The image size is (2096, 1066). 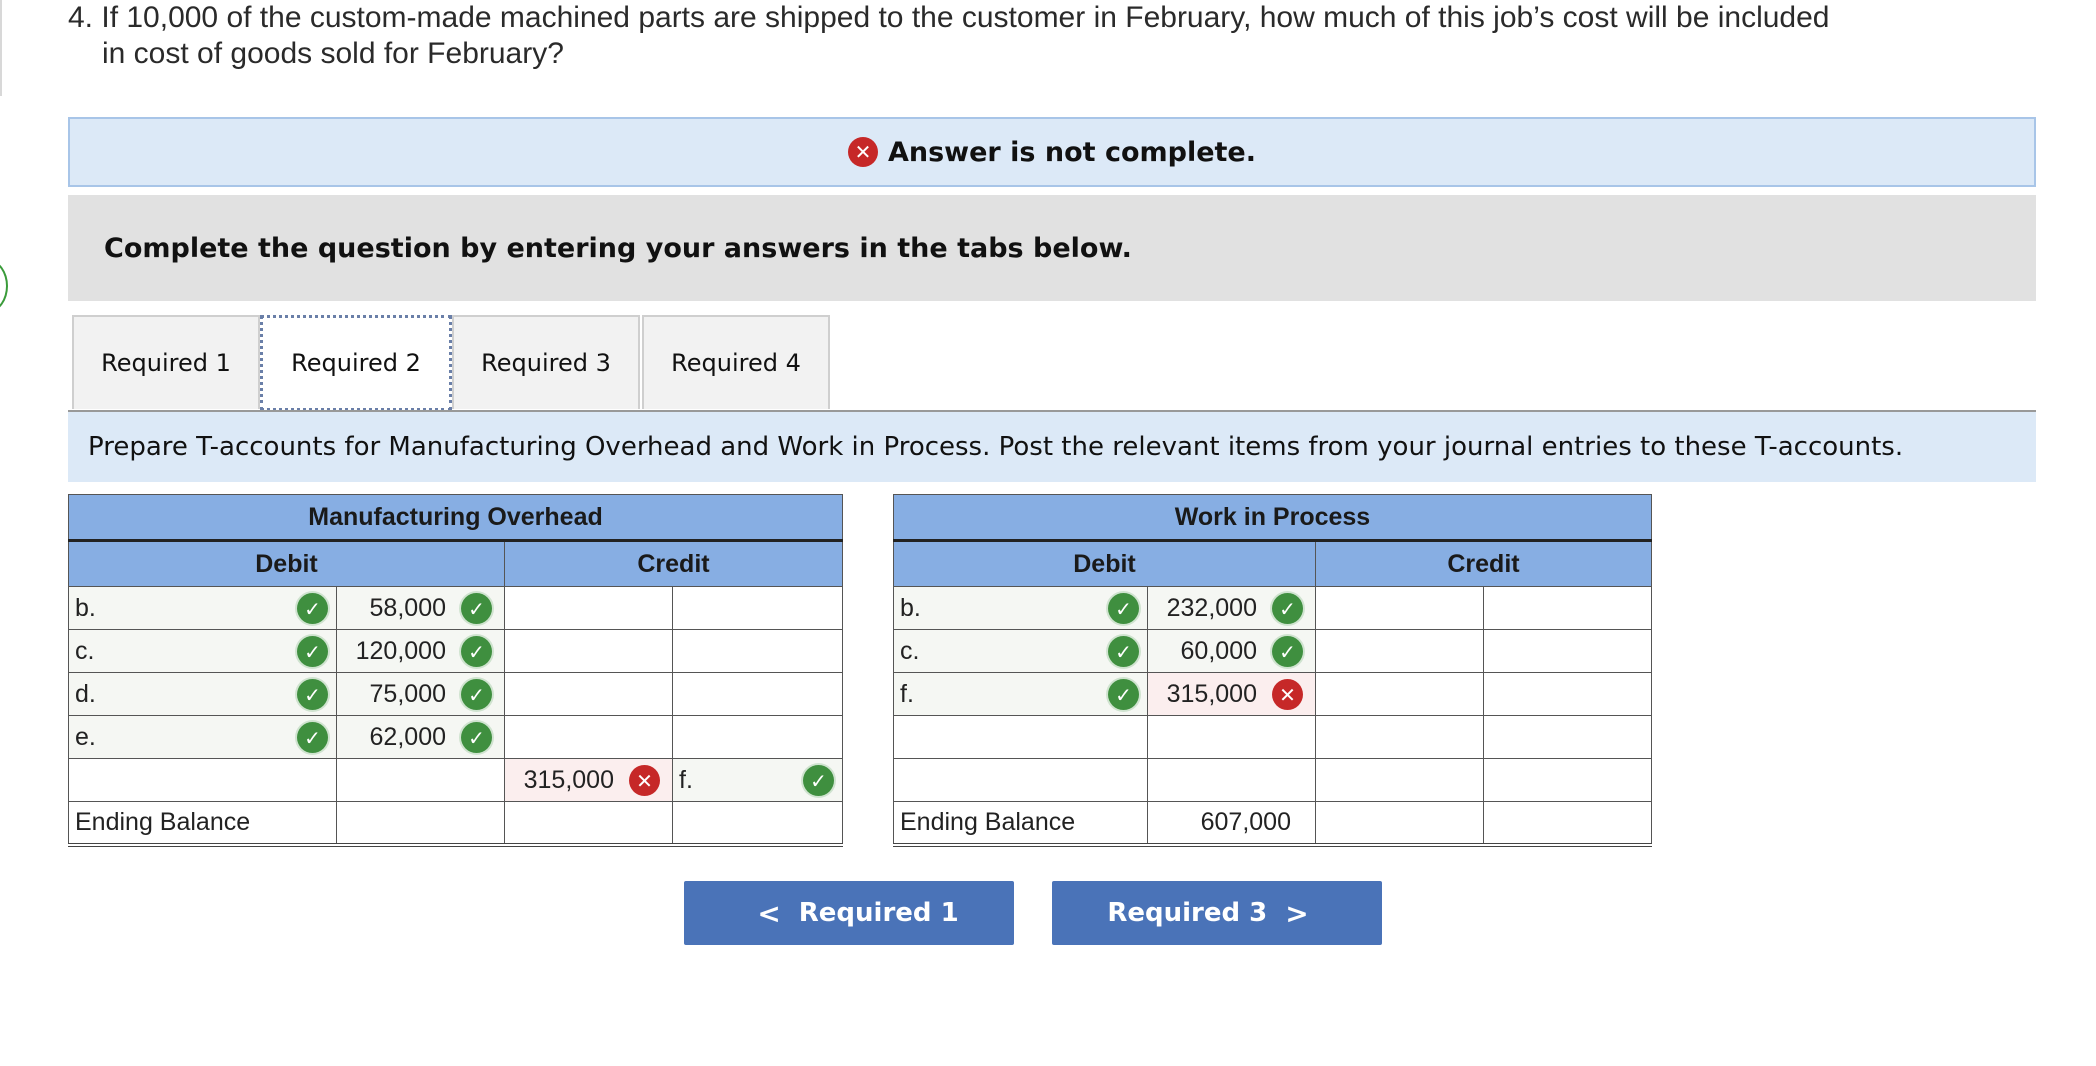 I want to click on tab-required-4: Required 4, so click(x=736, y=362).